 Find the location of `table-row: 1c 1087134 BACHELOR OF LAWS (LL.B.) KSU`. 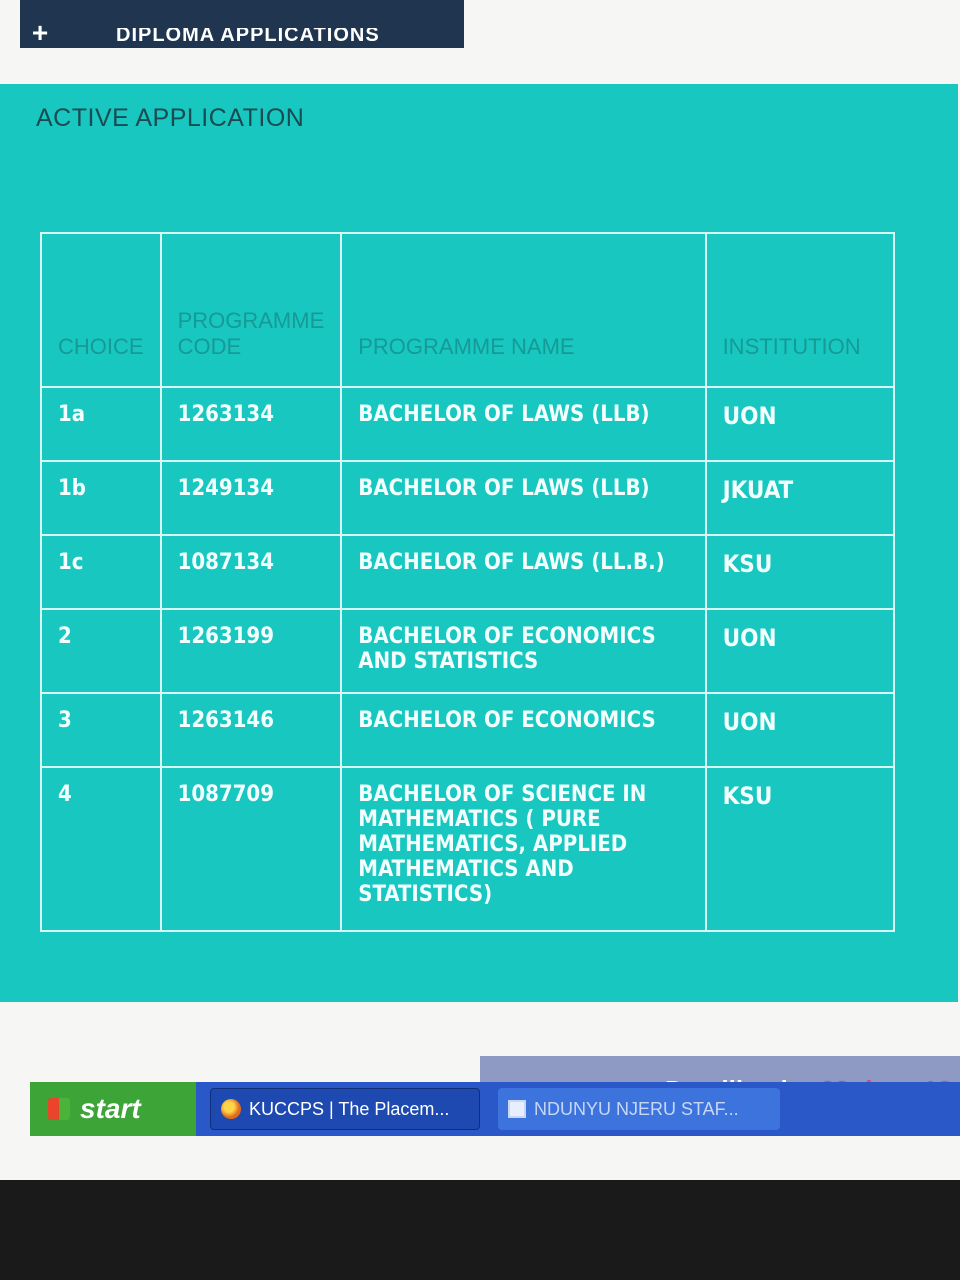

table-row: 1c 1087134 BACHELOR OF LAWS (LL.B.) KSU is located at coordinates (468, 572).